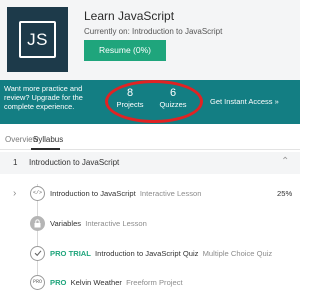 This screenshot has width=320, height=291. I want to click on lesson-name: Introduction to JavaScript Quiz, so click(146, 253).